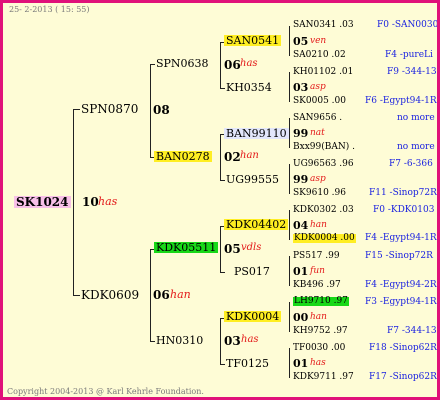 The image size is (440, 400). Describe the element at coordinates (301, 317) in the screenshot. I see `gen4-year: 00` at that location.